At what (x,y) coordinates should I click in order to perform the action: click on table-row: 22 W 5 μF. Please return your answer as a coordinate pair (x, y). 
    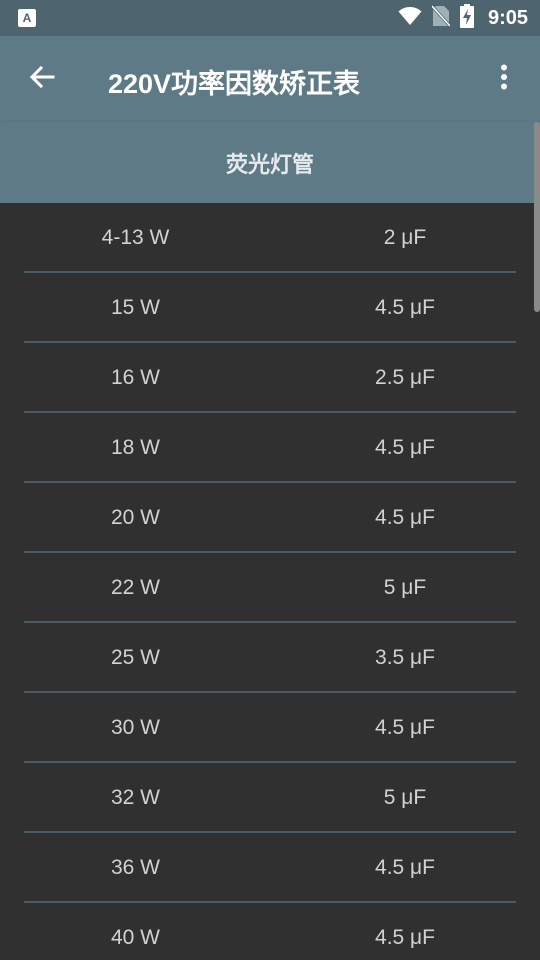
    Looking at the image, I should click on (270, 588).